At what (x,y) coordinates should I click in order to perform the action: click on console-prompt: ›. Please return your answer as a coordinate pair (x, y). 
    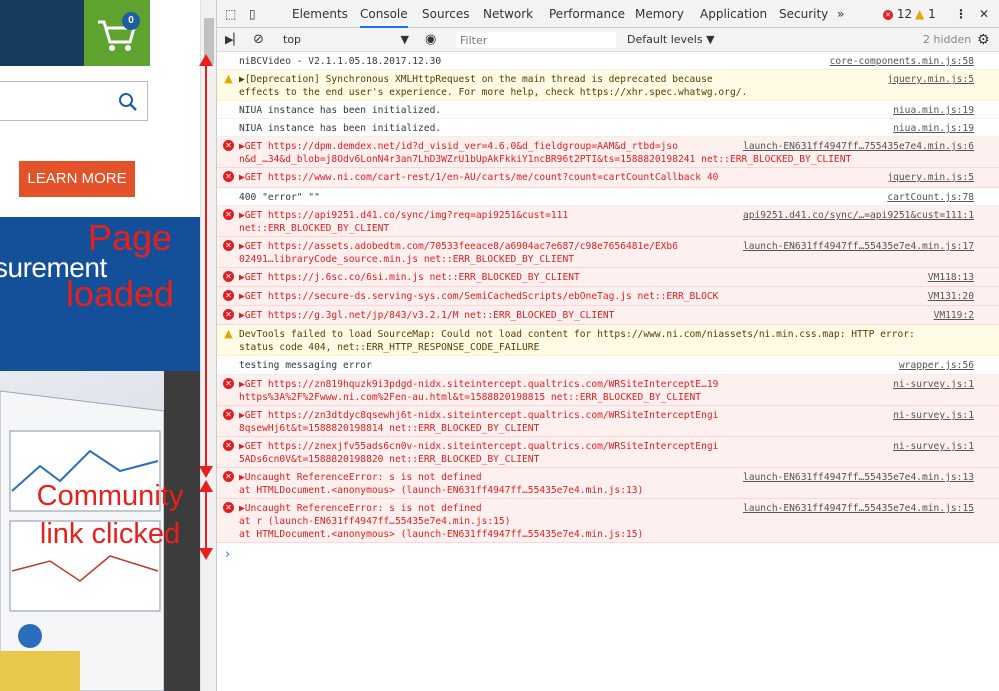
    Looking at the image, I should click on (227, 554).